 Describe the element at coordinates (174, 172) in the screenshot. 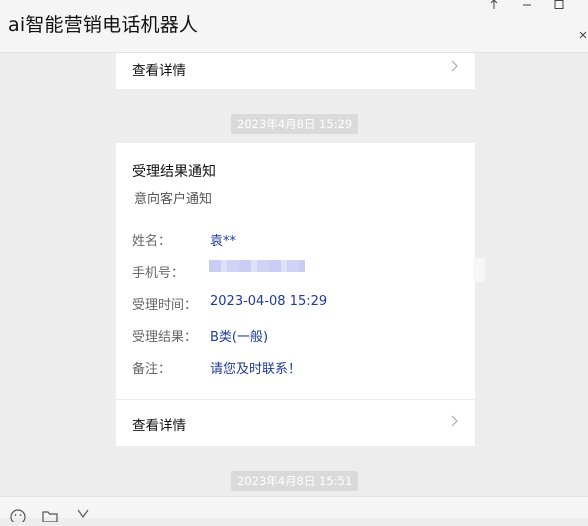

I see `card-title: 受理结果通知` at that location.